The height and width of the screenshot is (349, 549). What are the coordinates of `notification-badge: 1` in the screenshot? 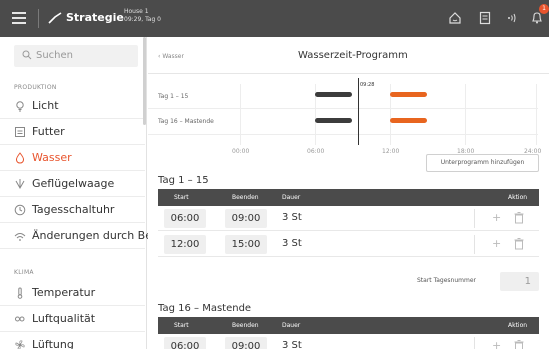 It's located at (544, 9).